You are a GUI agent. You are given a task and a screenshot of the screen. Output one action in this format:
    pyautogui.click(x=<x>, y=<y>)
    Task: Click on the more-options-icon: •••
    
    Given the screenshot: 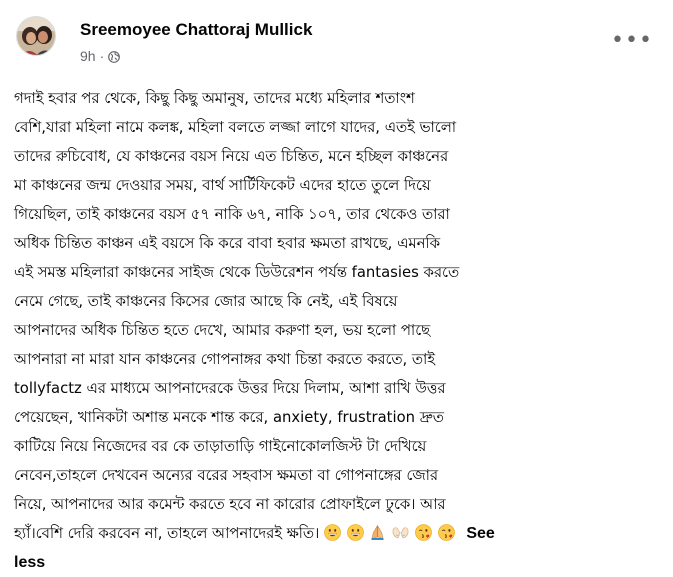 What is the action you would take?
    pyautogui.click(x=632, y=40)
    